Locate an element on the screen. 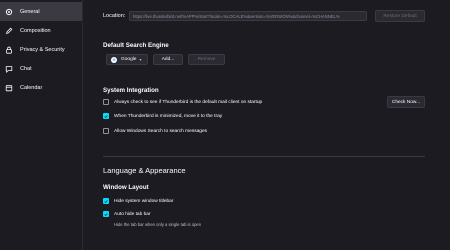  system-integration-heading: System Integration is located at coordinates (131, 90).